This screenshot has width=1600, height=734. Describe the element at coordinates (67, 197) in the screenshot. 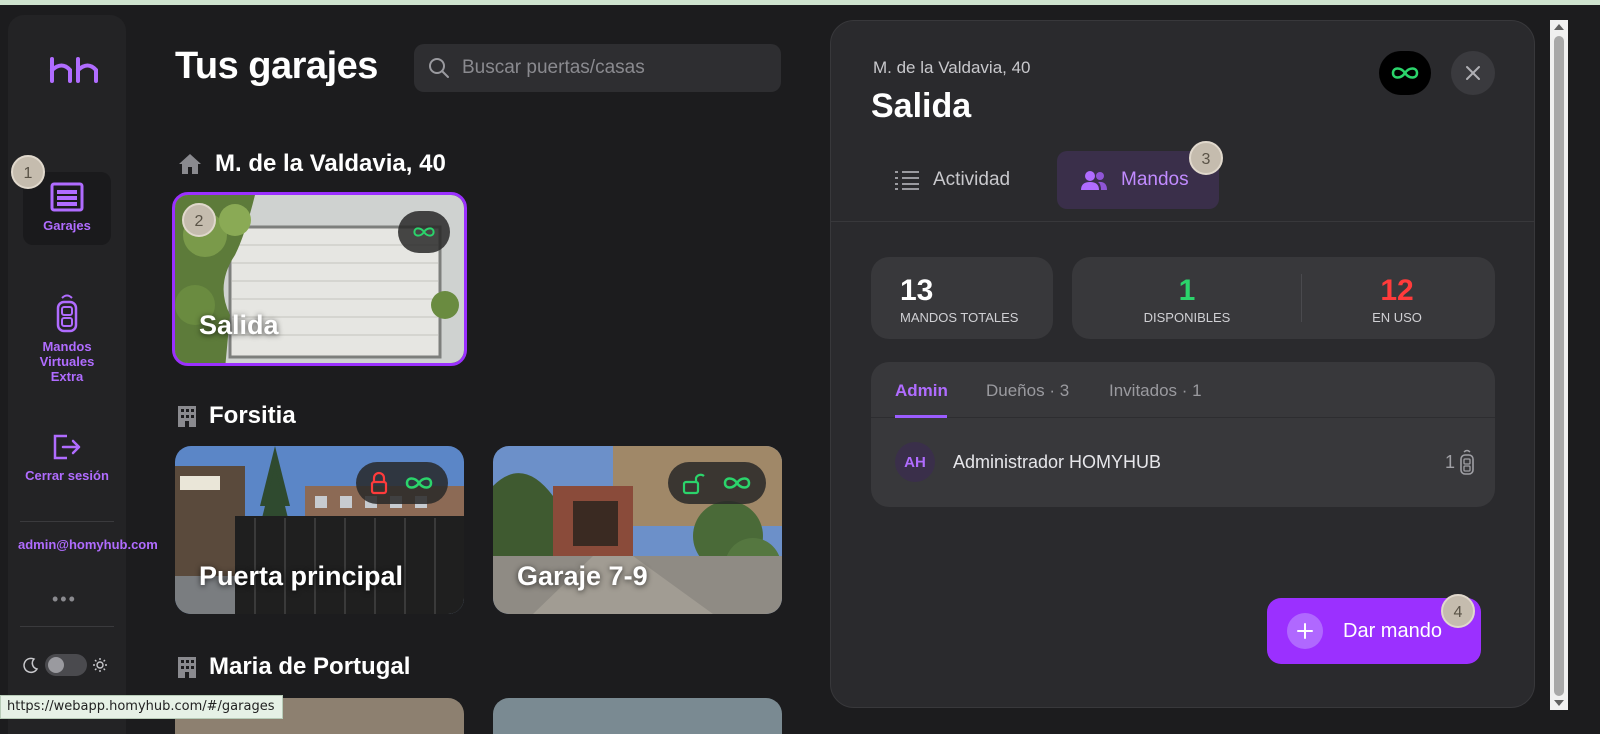

I see `garage-icon` at that location.